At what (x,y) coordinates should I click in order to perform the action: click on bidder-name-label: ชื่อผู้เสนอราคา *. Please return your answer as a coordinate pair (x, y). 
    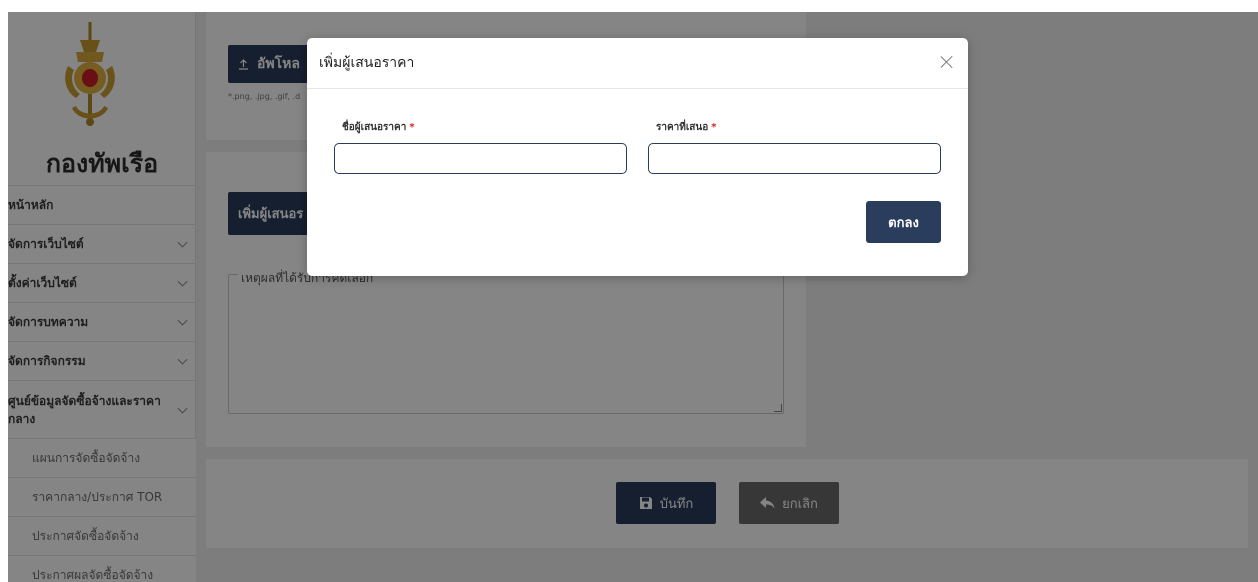
    Looking at the image, I should click on (378, 127).